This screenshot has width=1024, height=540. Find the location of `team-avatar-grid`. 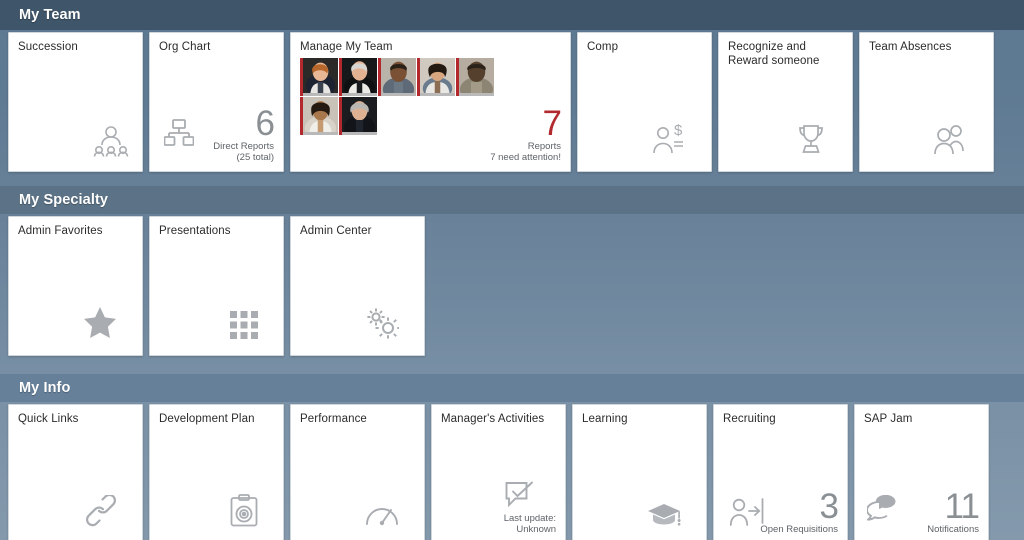

team-avatar-grid is located at coordinates (397, 96).